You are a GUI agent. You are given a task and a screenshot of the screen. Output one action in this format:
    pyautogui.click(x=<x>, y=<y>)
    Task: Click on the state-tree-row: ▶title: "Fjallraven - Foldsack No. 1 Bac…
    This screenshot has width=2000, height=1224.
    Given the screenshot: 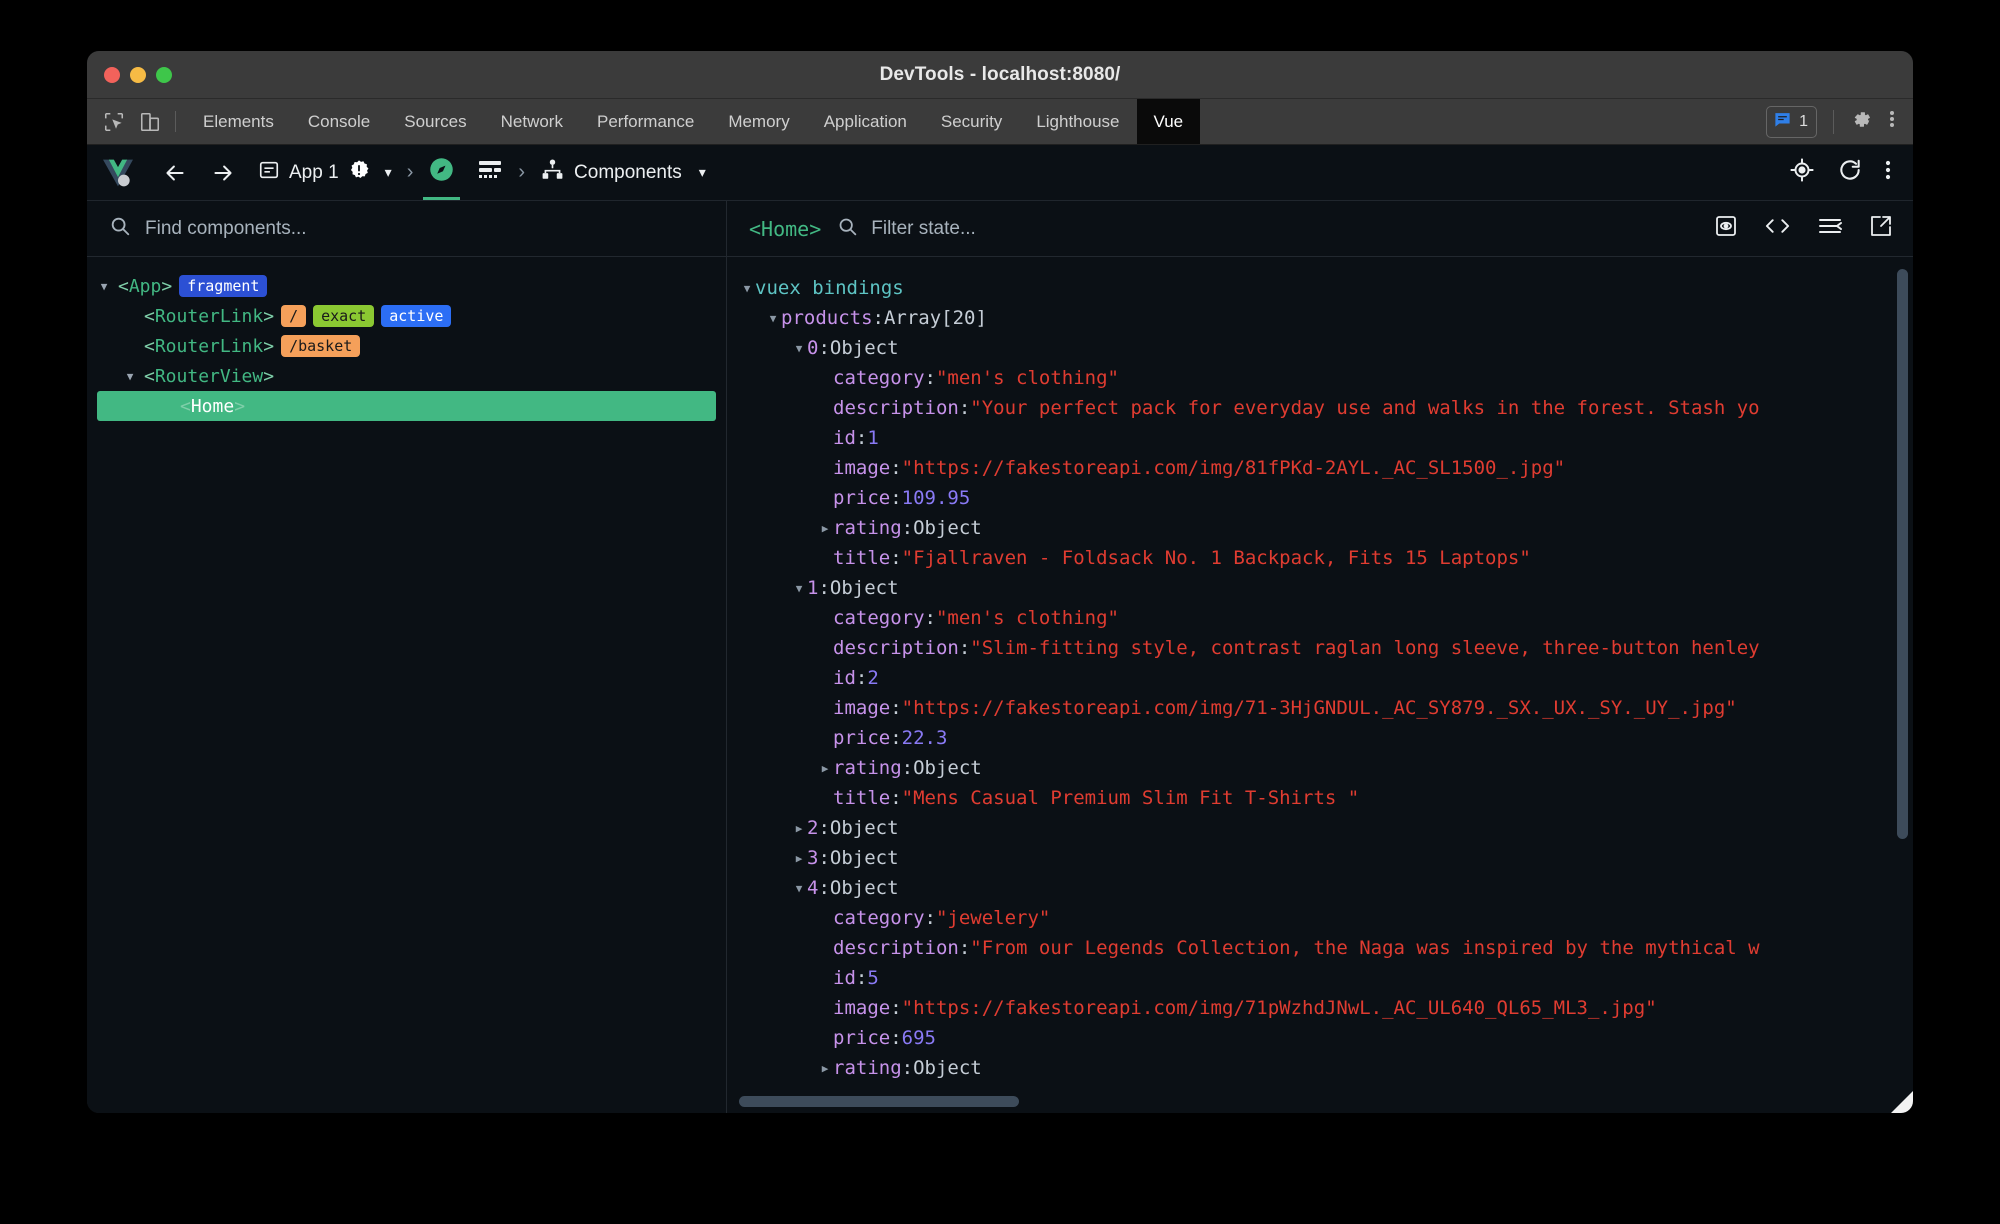 What is the action you would take?
    pyautogui.click(x=1320, y=558)
    